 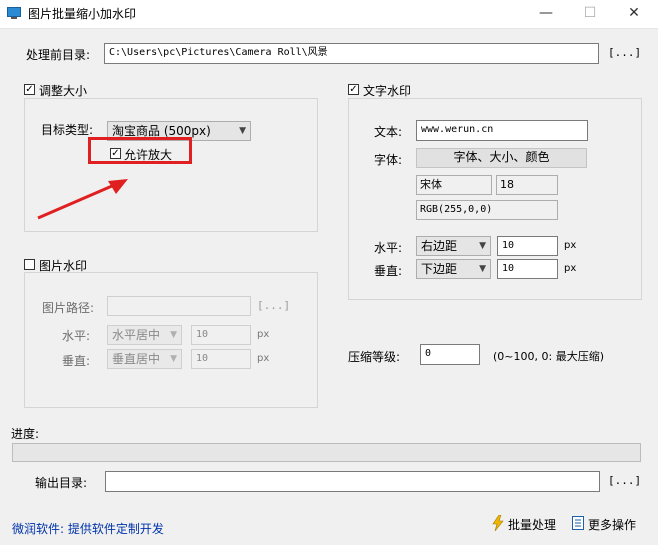 I want to click on image-v-unit: px, so click(x=263, y=358).